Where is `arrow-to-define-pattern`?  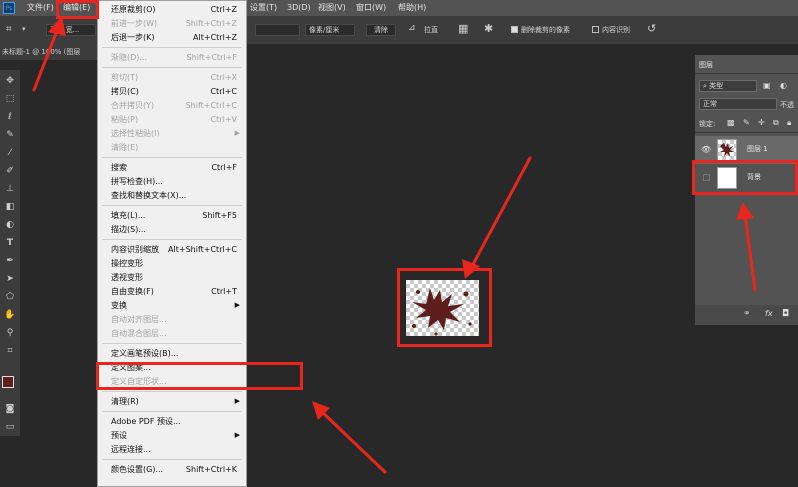 arrow-to-define-pattern is located at coordinates (352, 441).